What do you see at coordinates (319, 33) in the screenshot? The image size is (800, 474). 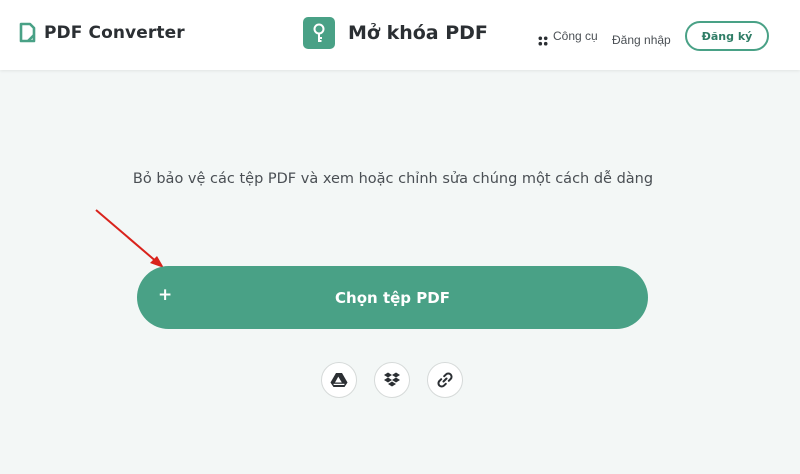 I see `key-icon` at bounding box center [319, 33].